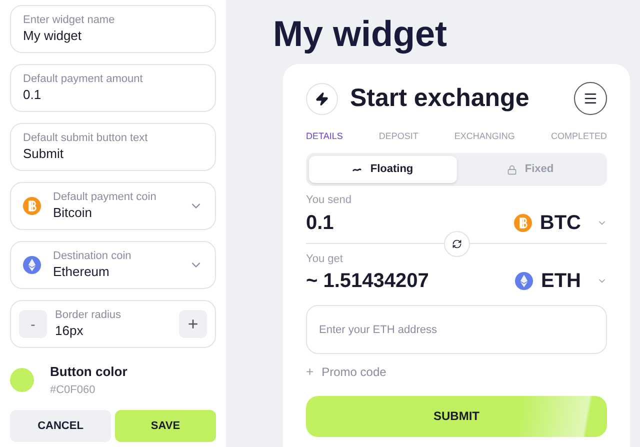  I want to click on input-field: Default submit button text Submit, so click(113, 147).